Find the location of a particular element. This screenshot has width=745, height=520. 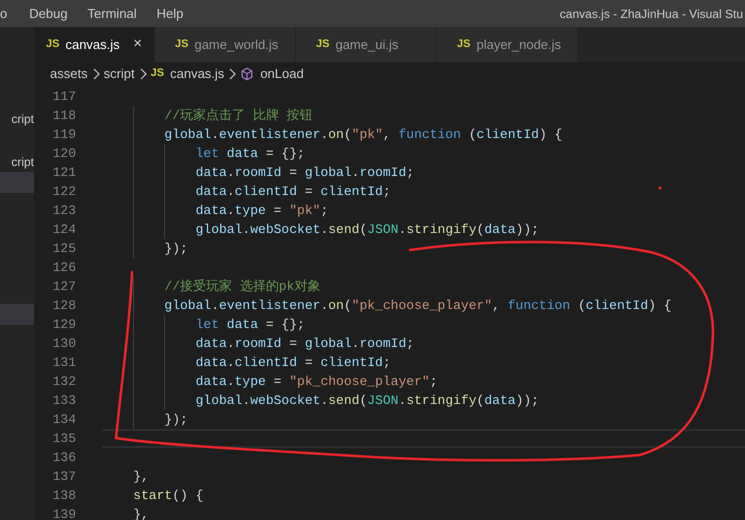

line-number: 132 is located at coordinates (64, 381).